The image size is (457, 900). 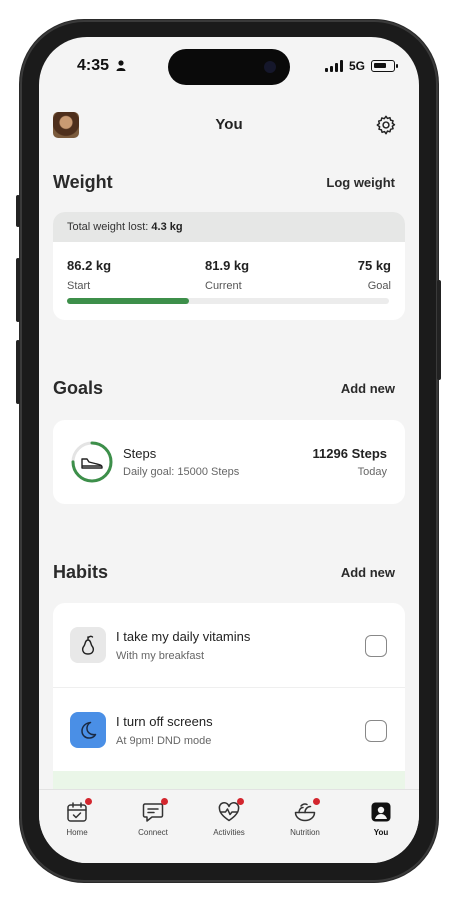 What do you see at coordinates (368, 388) in the screenshot?
I see `add-goal-button: Add new` at bounding box center [368, 388].